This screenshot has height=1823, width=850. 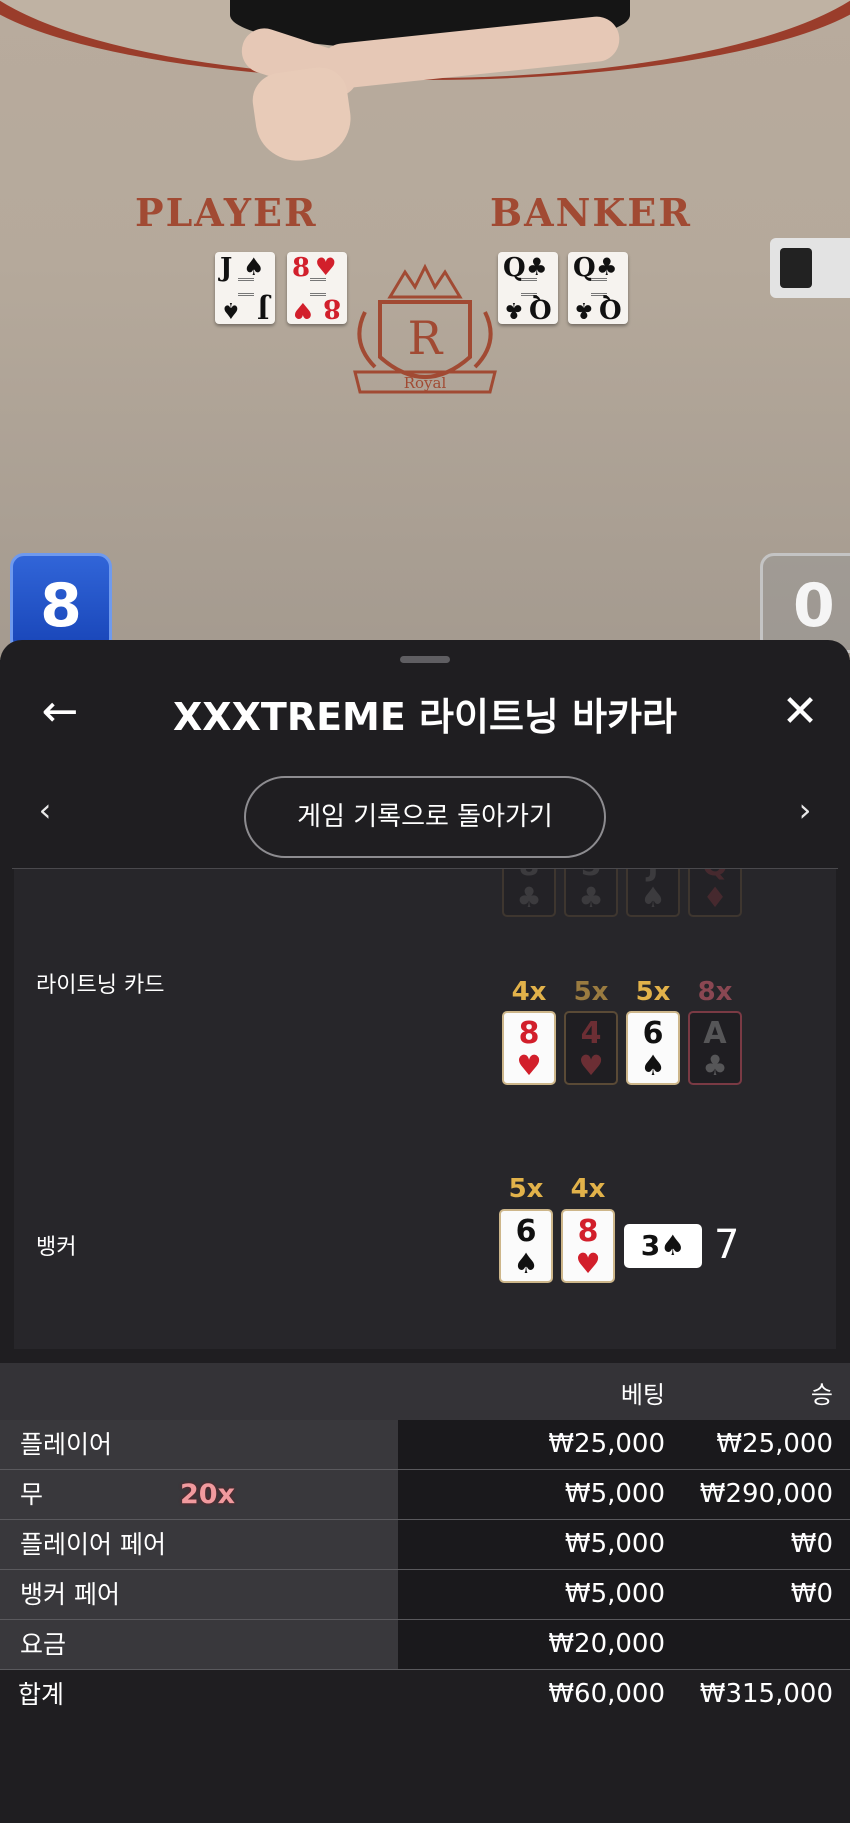 I want to click on card: Q♦, so click(x=715, y=893).